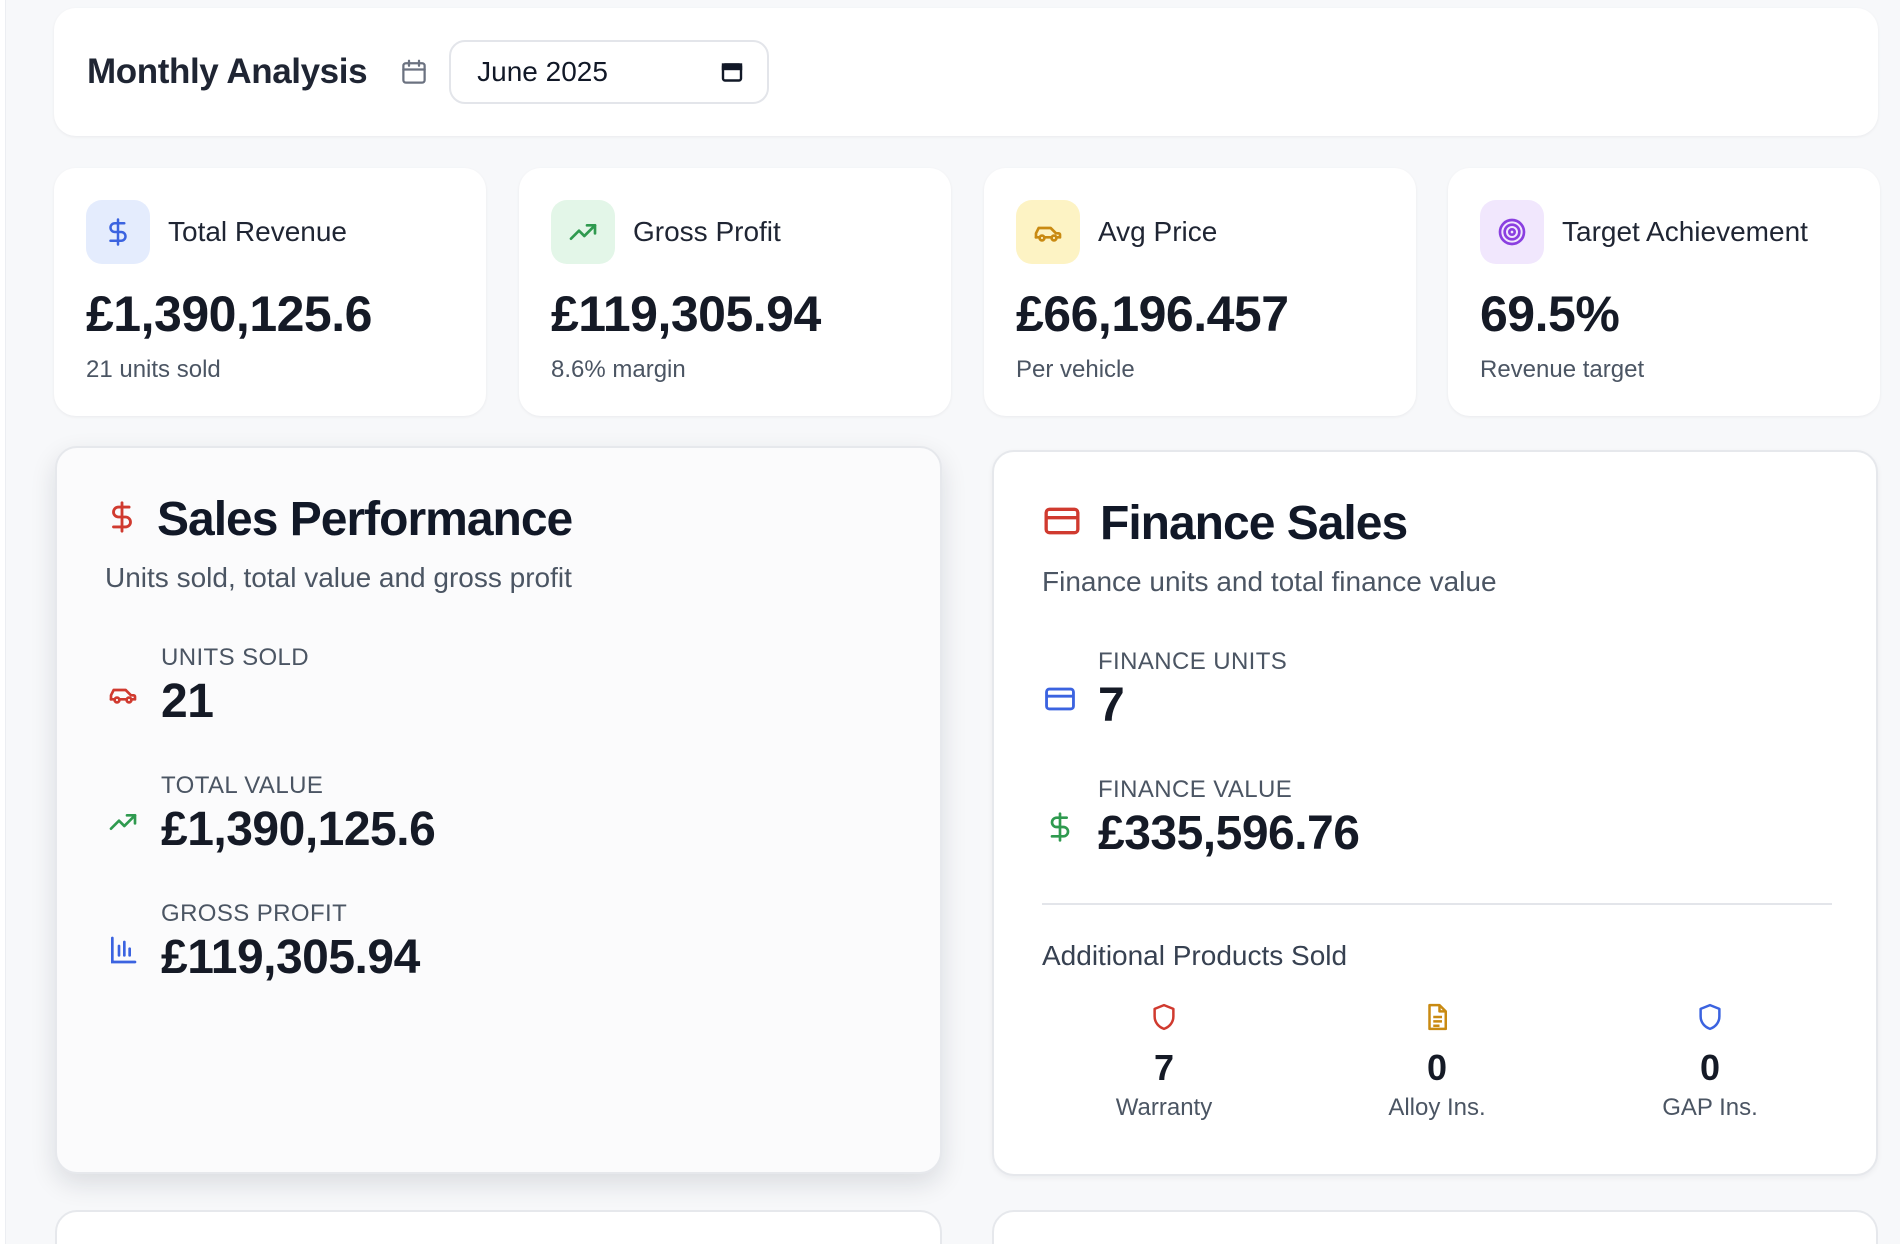  I want to click on metric-total-value: TOTAL VALUE £1,390,125.6, so click(270, 816).